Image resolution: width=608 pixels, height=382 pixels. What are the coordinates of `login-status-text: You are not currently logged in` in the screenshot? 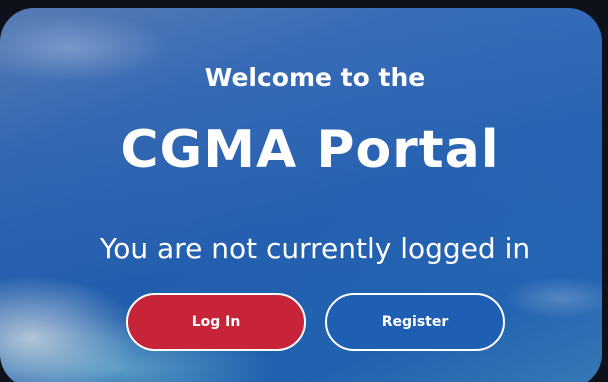 It's located at (315, 248).